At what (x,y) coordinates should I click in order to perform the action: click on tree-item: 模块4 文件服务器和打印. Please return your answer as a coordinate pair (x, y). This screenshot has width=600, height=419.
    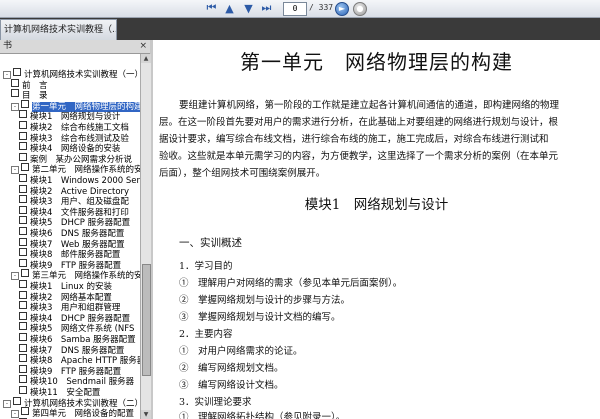
    Looking at the image, I should click on (74, 211).